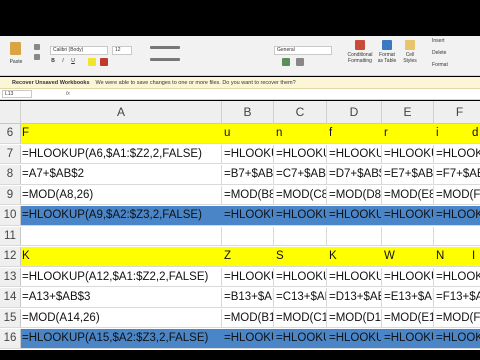 The height and width of the screenshot is (360, 480). Describe the element at coordinates (300, 174) in the screenshot. I see `cell: =C7+$AB$` at that location.